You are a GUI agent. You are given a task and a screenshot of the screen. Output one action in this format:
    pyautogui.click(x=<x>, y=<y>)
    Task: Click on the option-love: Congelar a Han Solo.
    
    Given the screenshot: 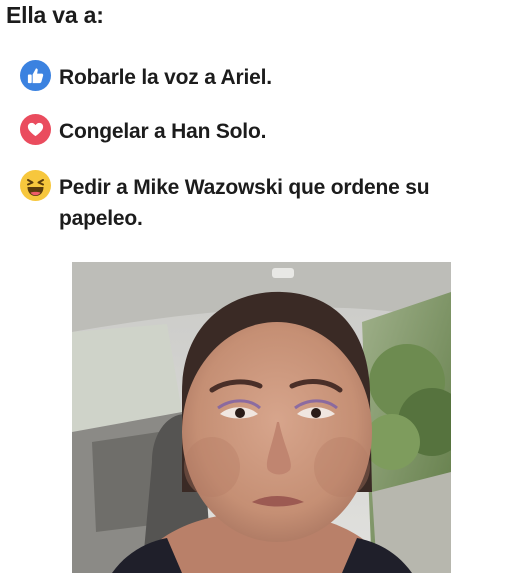 What is the action you would take?
    pyautogui.click(x=143, y=130)
    